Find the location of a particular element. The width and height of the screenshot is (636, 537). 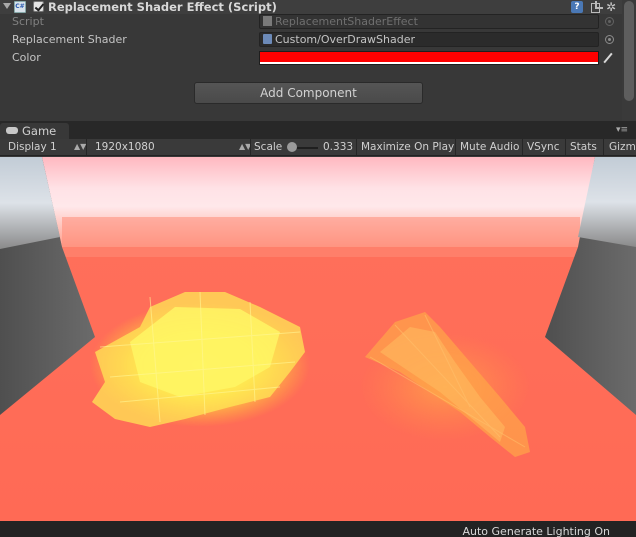

property-row-script: Script ReplacementShaderEffect is located at coordinates (311, 22).